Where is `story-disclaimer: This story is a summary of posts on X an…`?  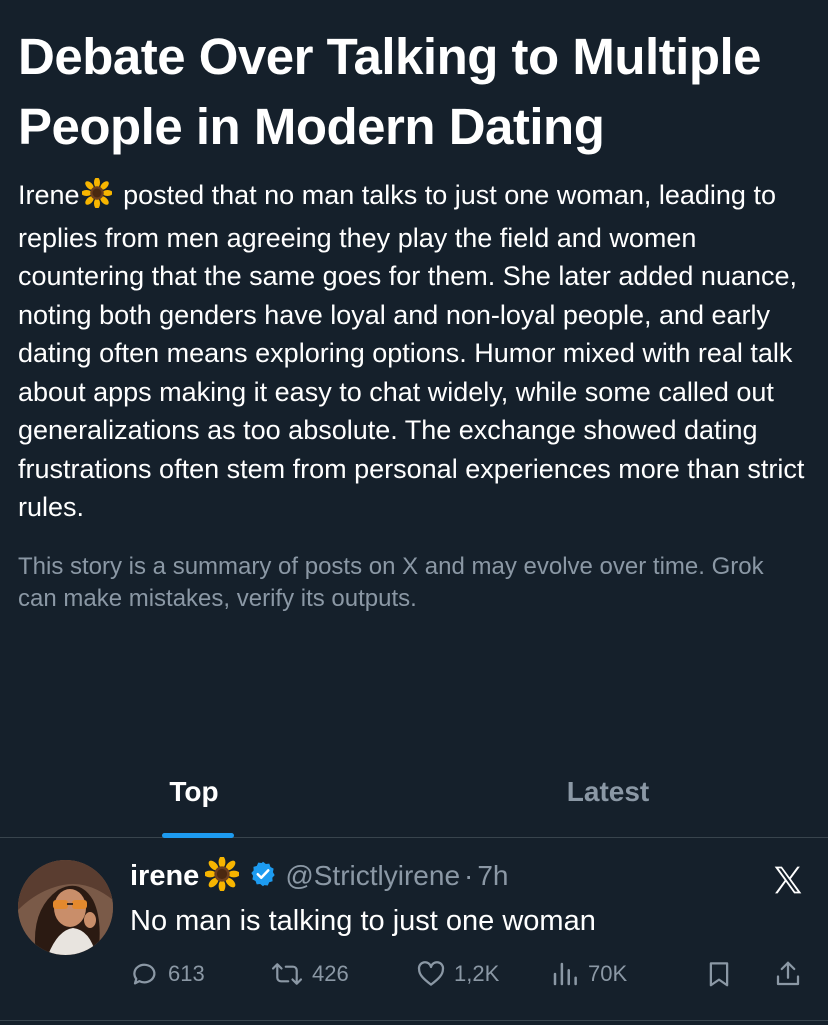
story-disclaimer: This story is a summary of posts on X an… is located at coordinates (391, 582).